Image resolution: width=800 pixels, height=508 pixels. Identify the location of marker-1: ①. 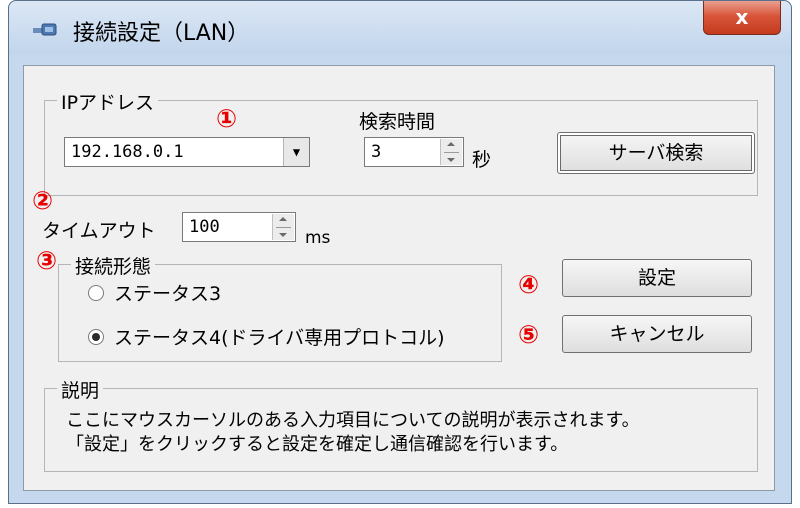
(227, 118).